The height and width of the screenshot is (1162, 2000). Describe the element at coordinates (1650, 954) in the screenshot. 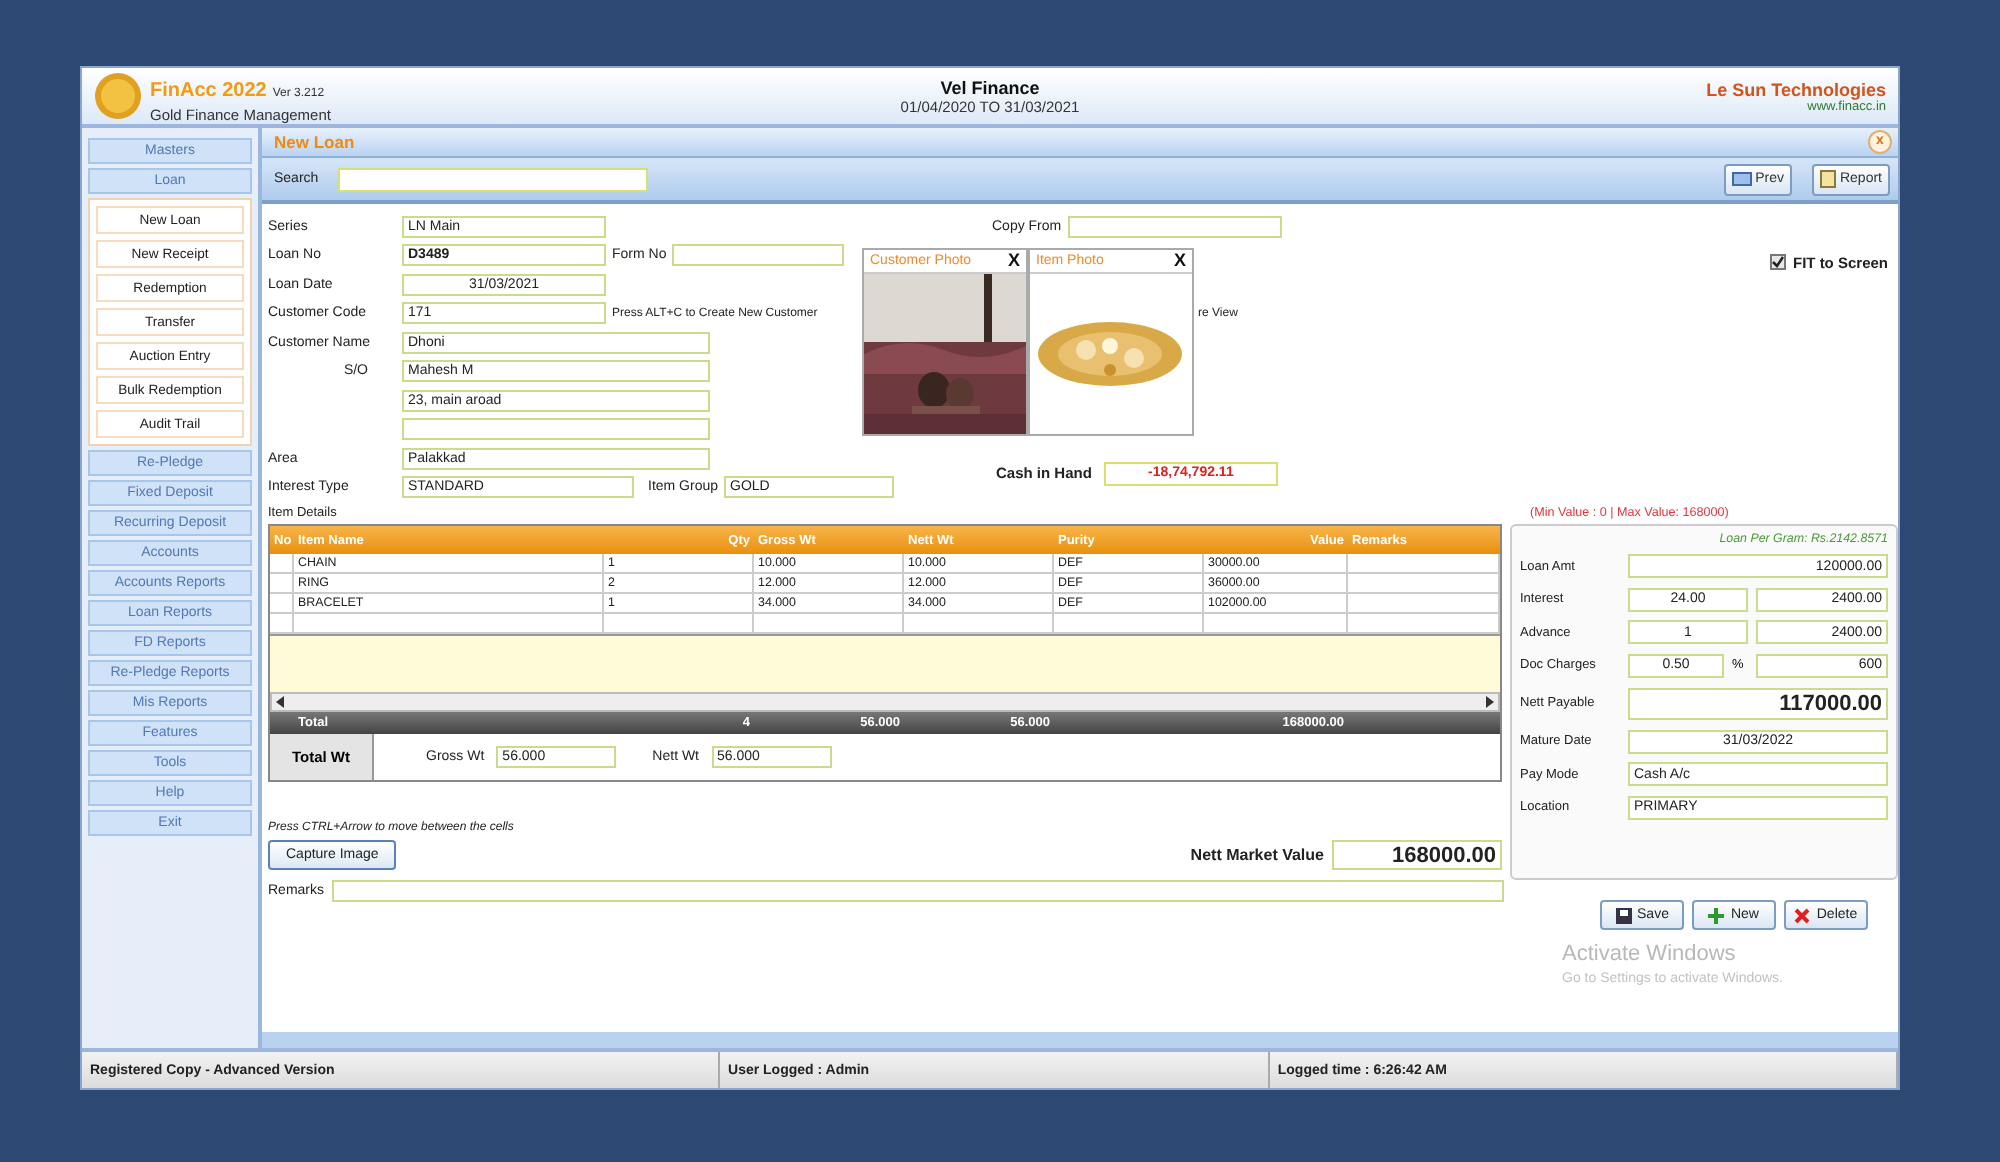

I see `watermark-title: Activate Windows` at that location.